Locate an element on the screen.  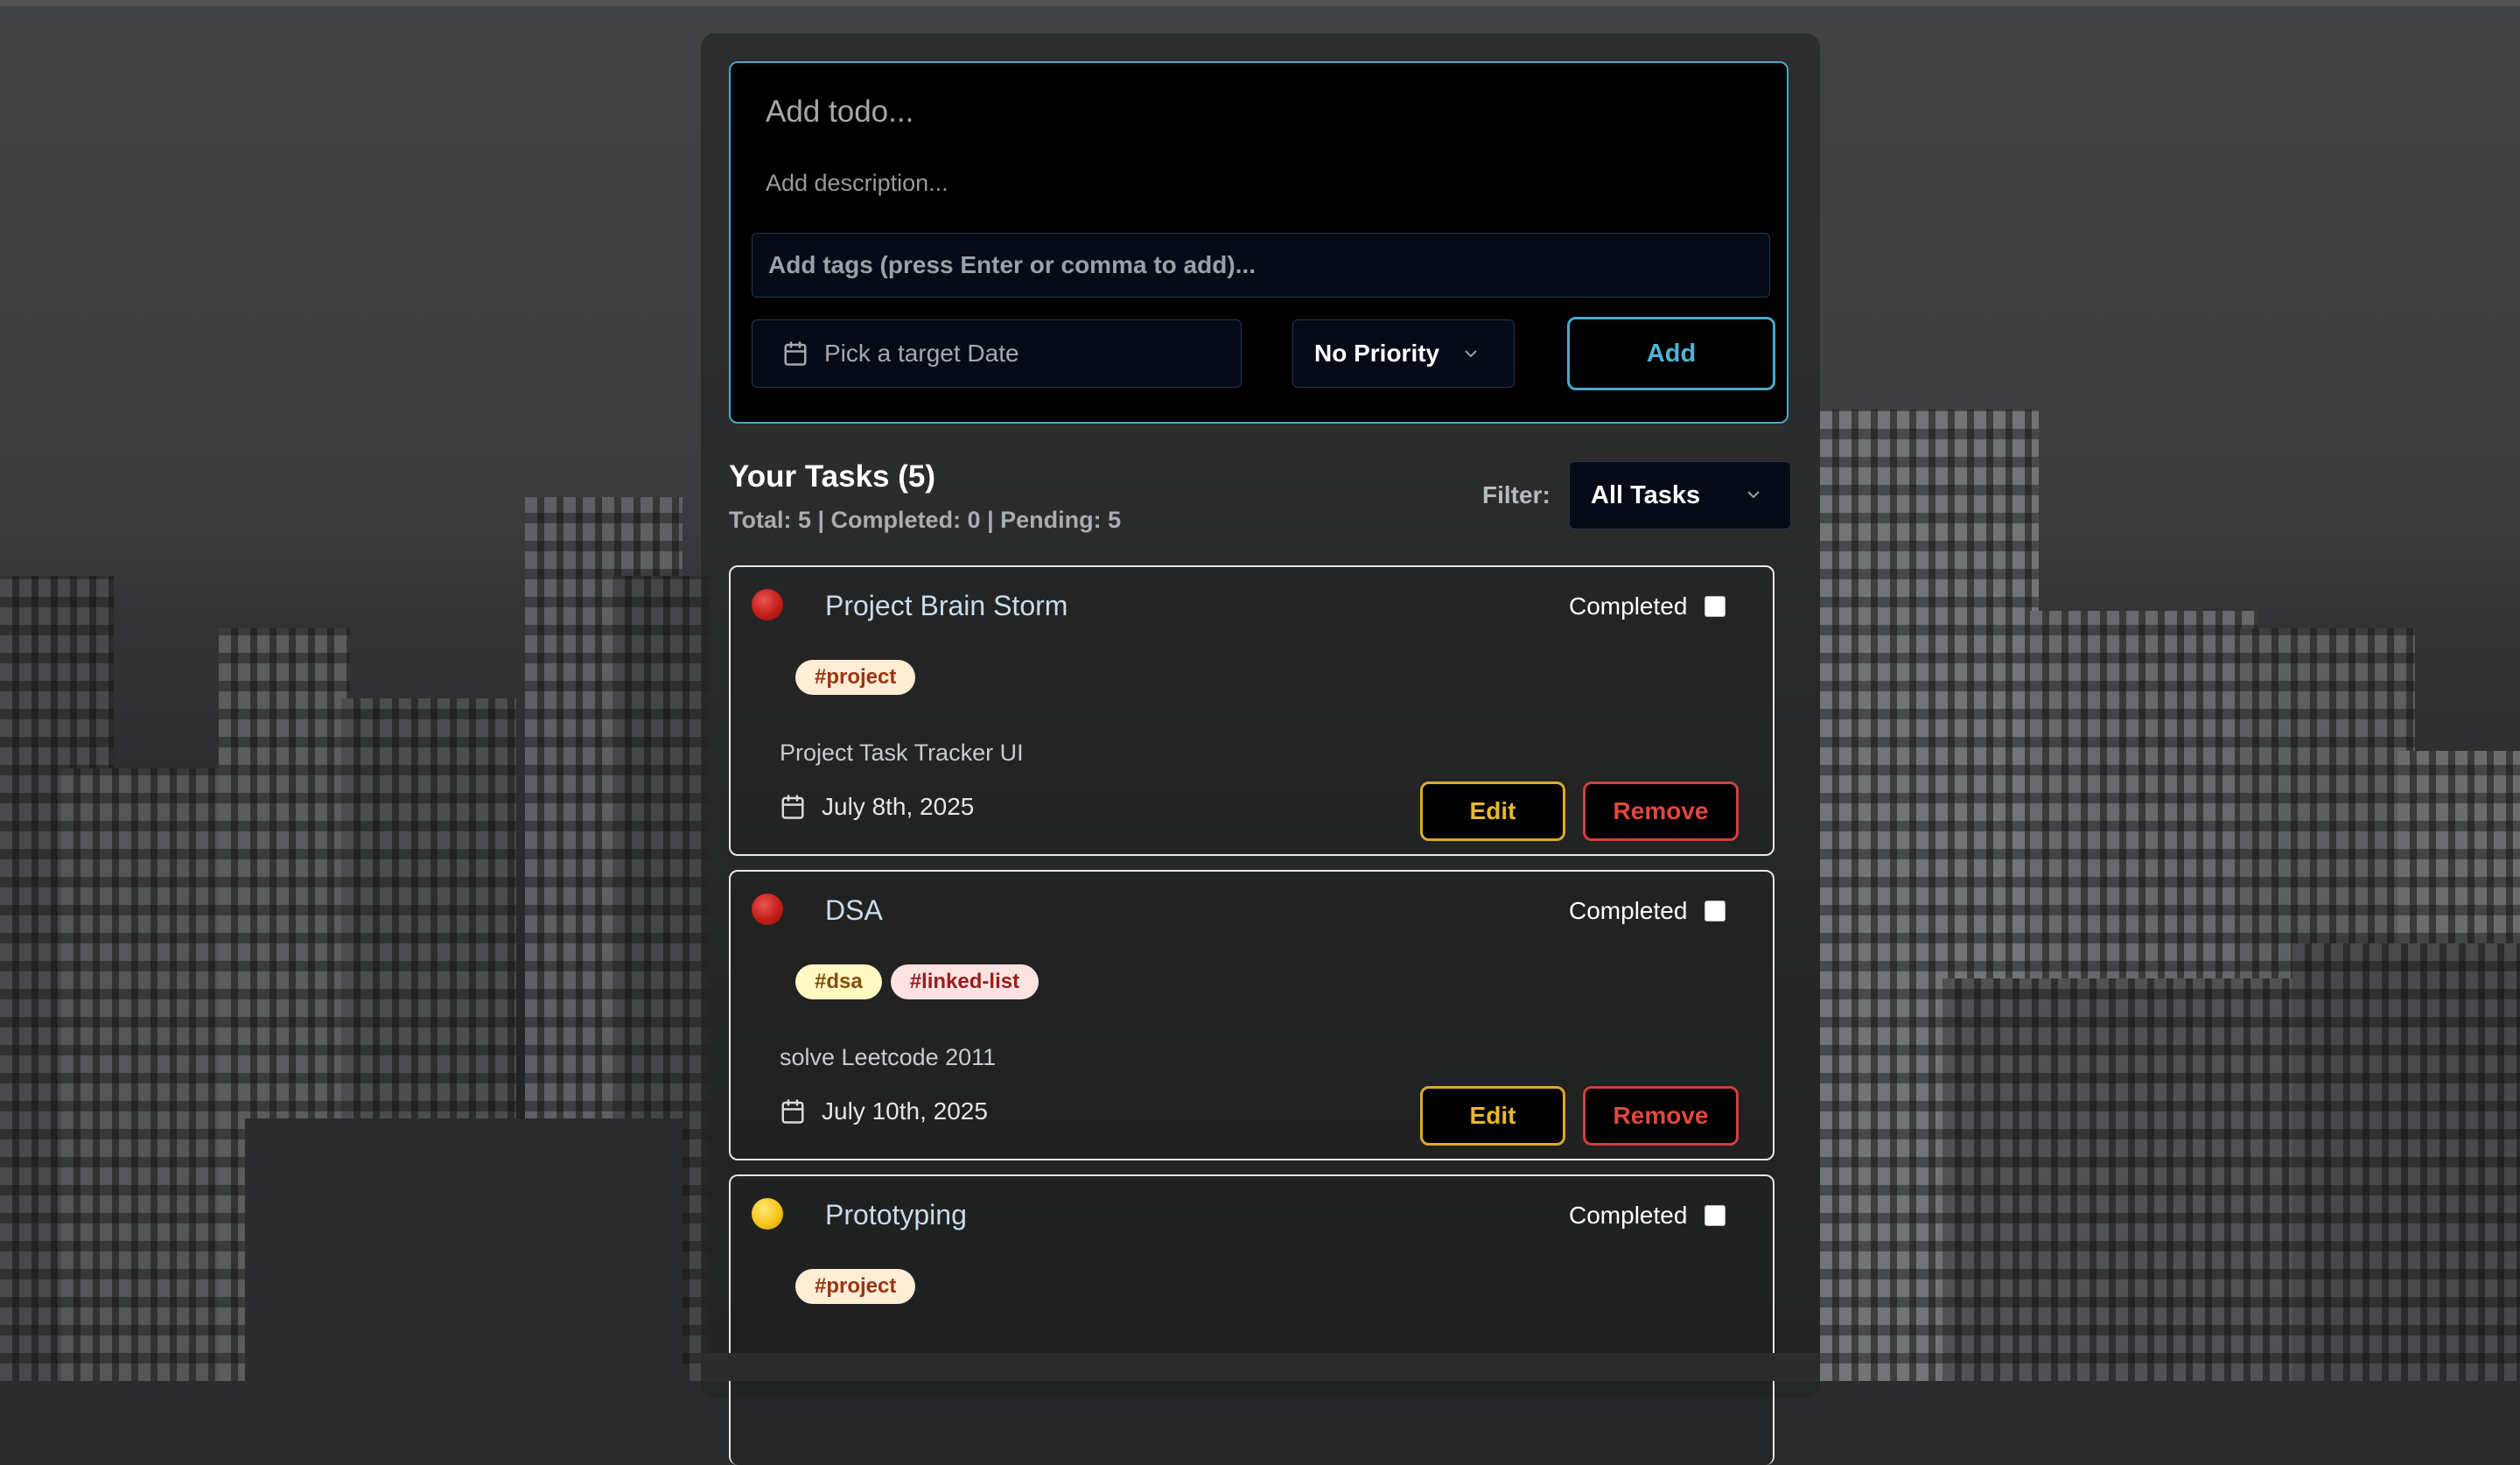
task-tags: #dsa #linked-list is located at coordinates (917, 981).